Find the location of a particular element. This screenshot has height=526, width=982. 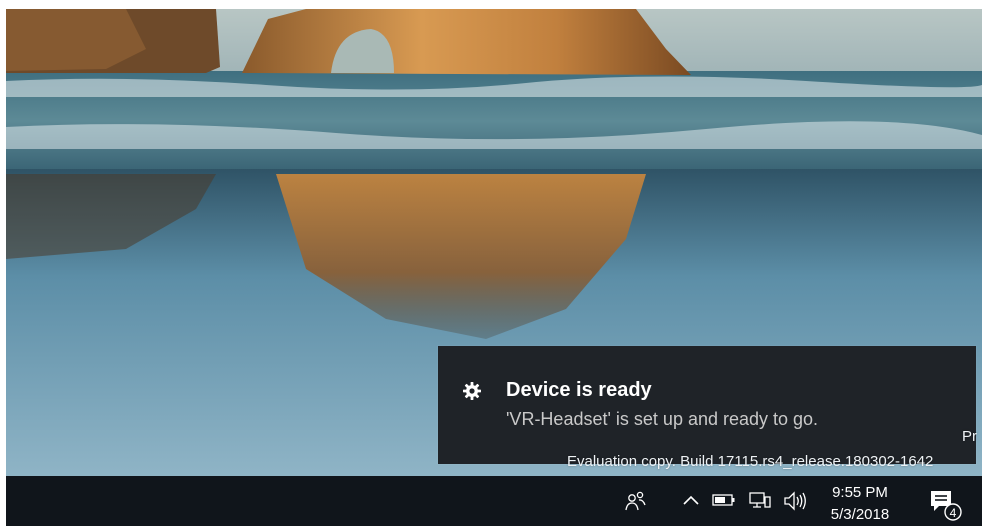

volume-icon is located at coordinates (795, 501).